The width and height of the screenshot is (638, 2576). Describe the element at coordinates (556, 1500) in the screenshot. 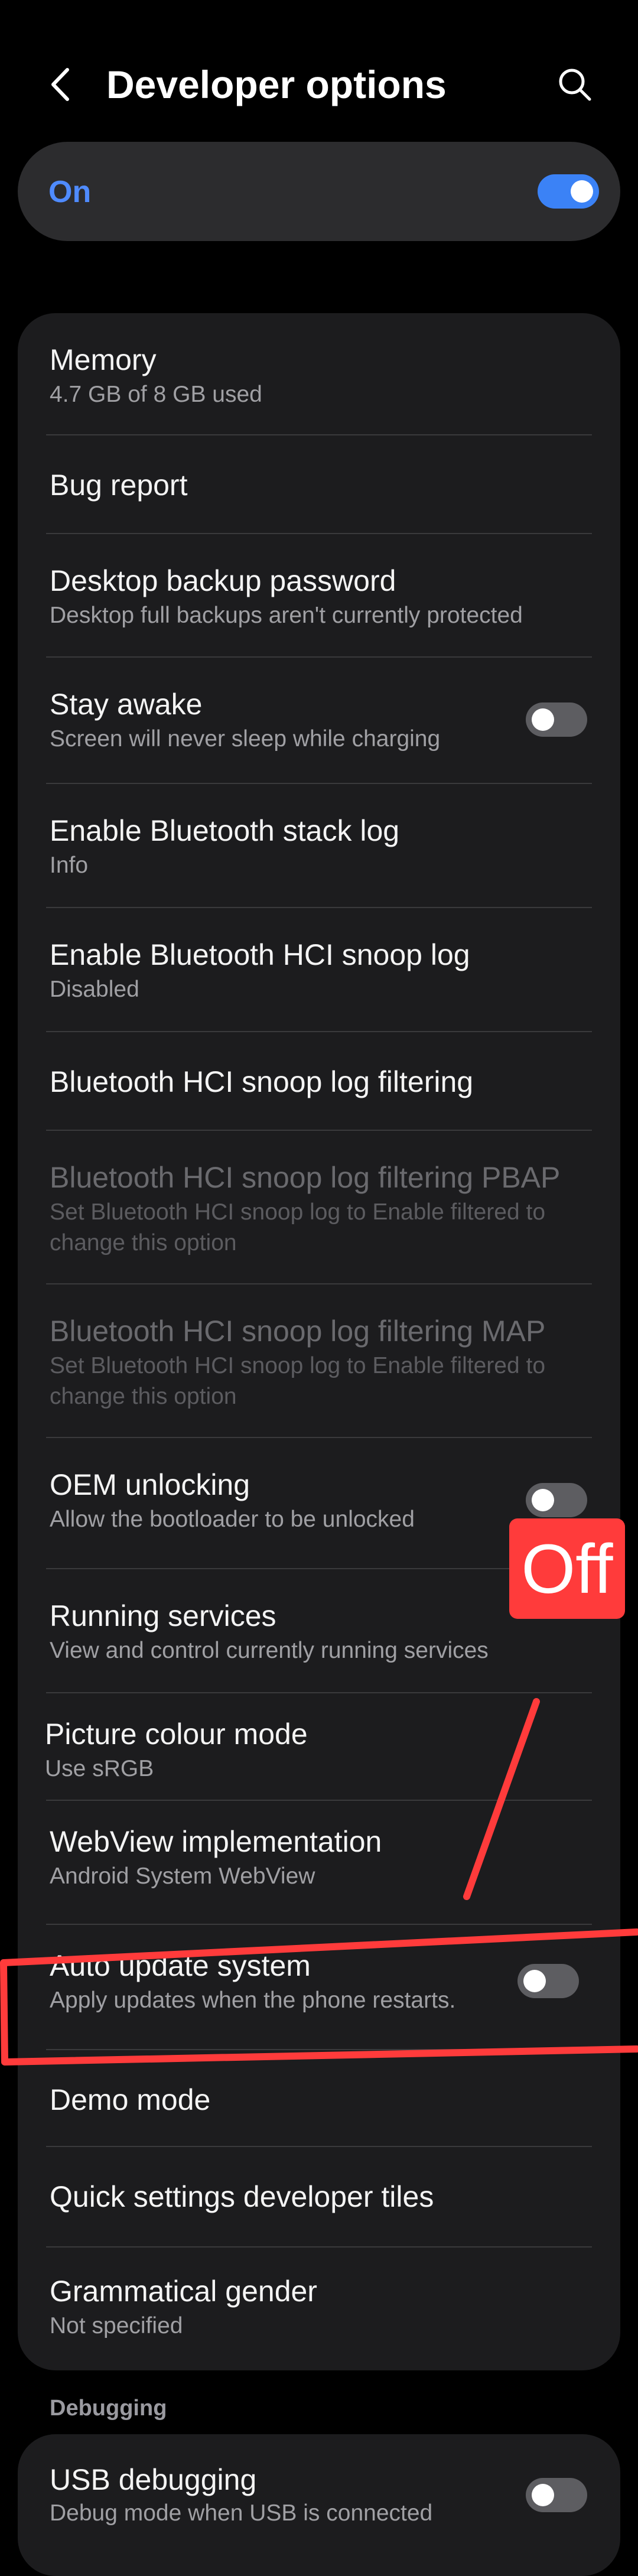

I see `oem-unlocking-toggle` at that location.